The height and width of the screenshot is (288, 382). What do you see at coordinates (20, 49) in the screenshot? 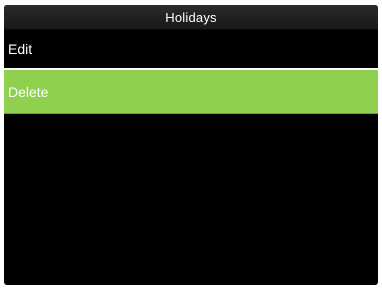
I see `menu-item-label: Edit` at bounding box center [20, 49].